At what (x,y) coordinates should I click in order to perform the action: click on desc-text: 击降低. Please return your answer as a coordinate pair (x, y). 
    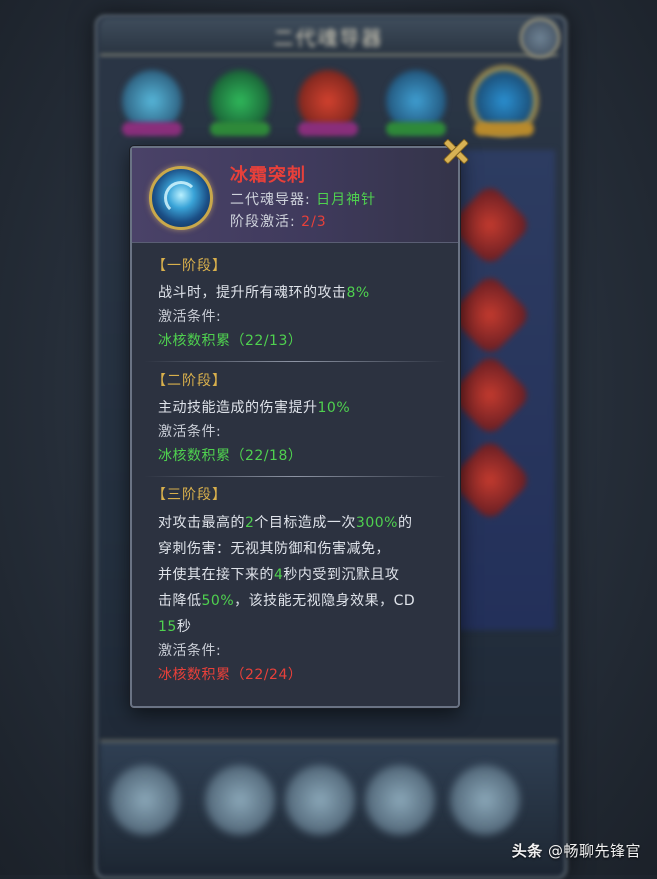
    Looking at the image, I should click on (180, 601).